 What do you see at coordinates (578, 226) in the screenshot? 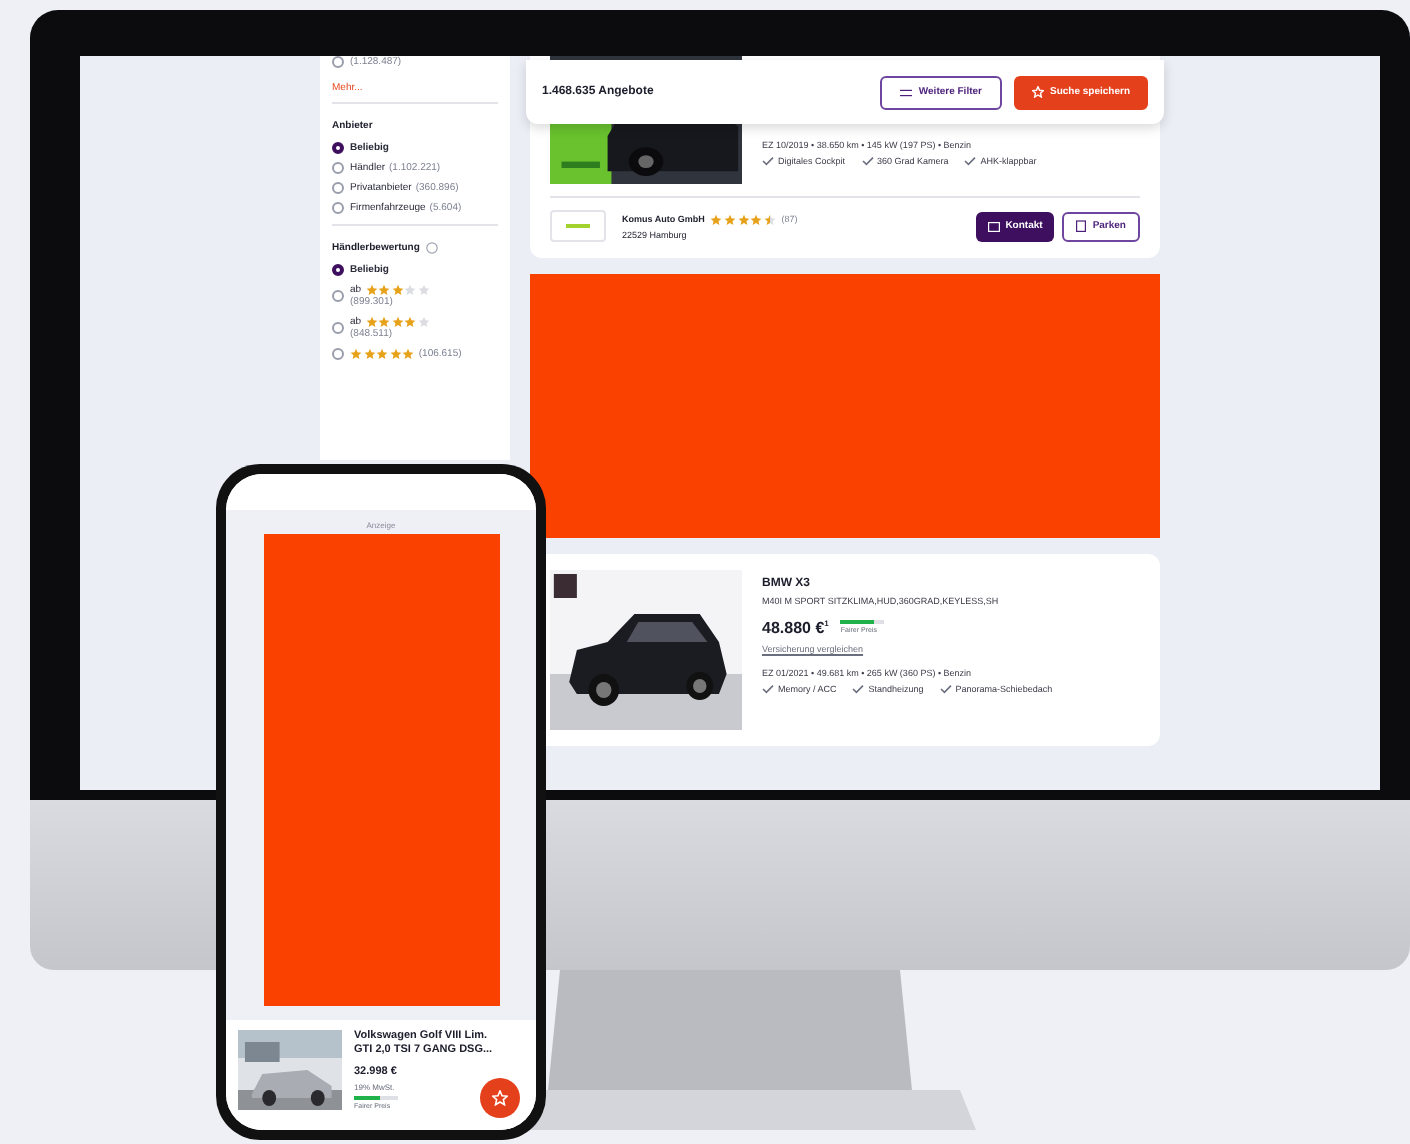
I see `dealer-logo` at bounding box center [578, 226].